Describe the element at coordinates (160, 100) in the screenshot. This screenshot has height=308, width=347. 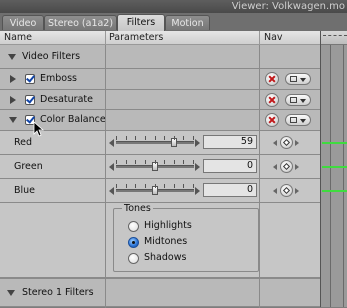
I see `filter-row-desaturate: Desaturate` at that location.